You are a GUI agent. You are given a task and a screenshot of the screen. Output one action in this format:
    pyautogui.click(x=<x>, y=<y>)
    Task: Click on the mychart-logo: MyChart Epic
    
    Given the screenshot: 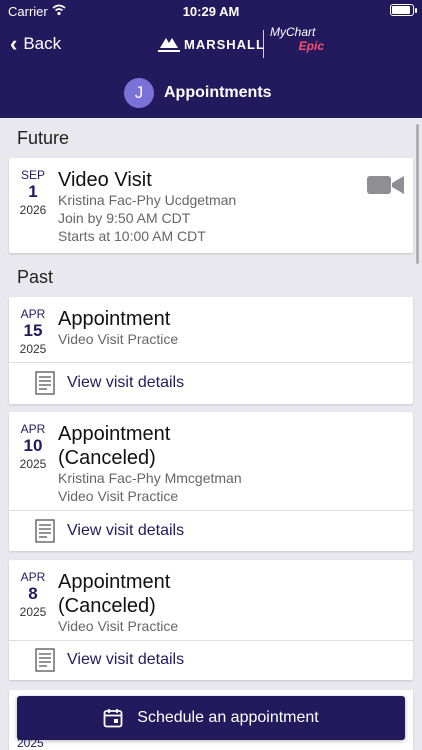 What is the action you would take?
    pyautogui.click(x=297, y=39)
    